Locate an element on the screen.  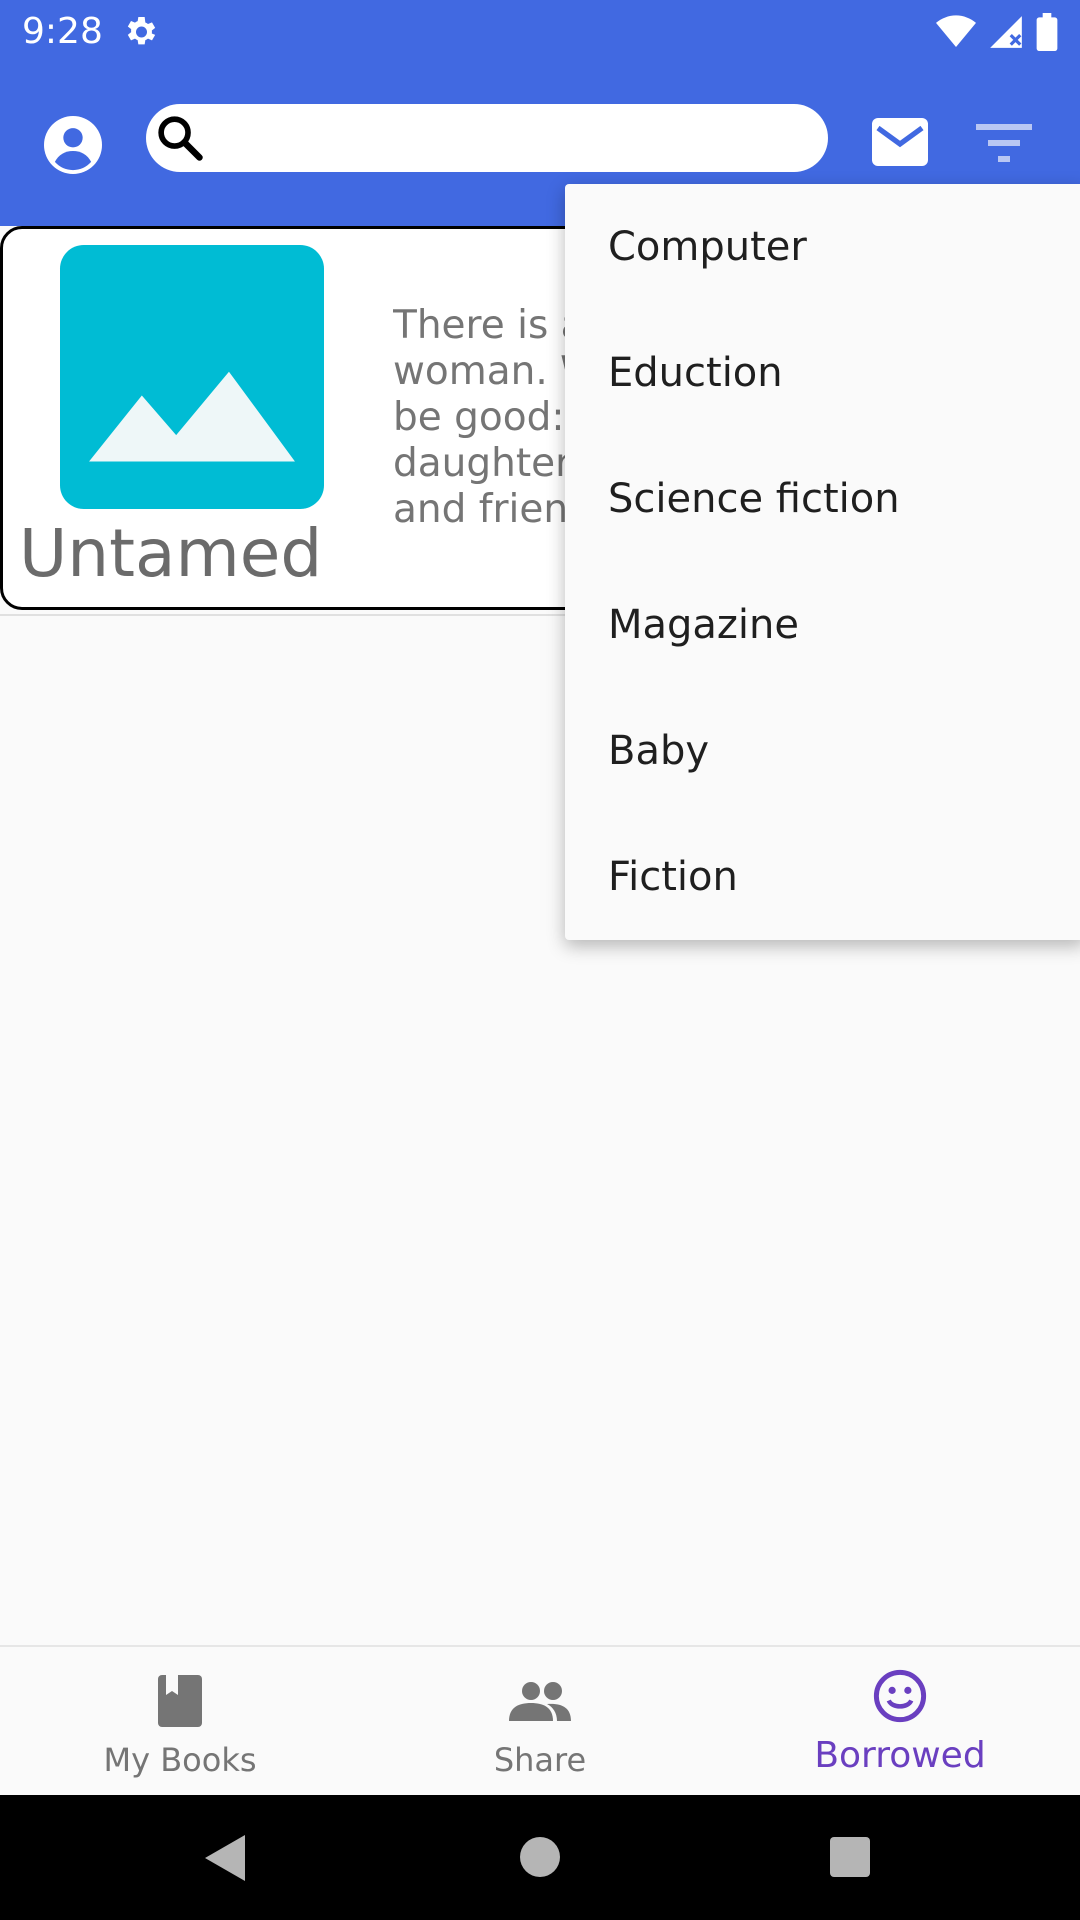
settings-gear-icon is located at coordinates (141, 31).